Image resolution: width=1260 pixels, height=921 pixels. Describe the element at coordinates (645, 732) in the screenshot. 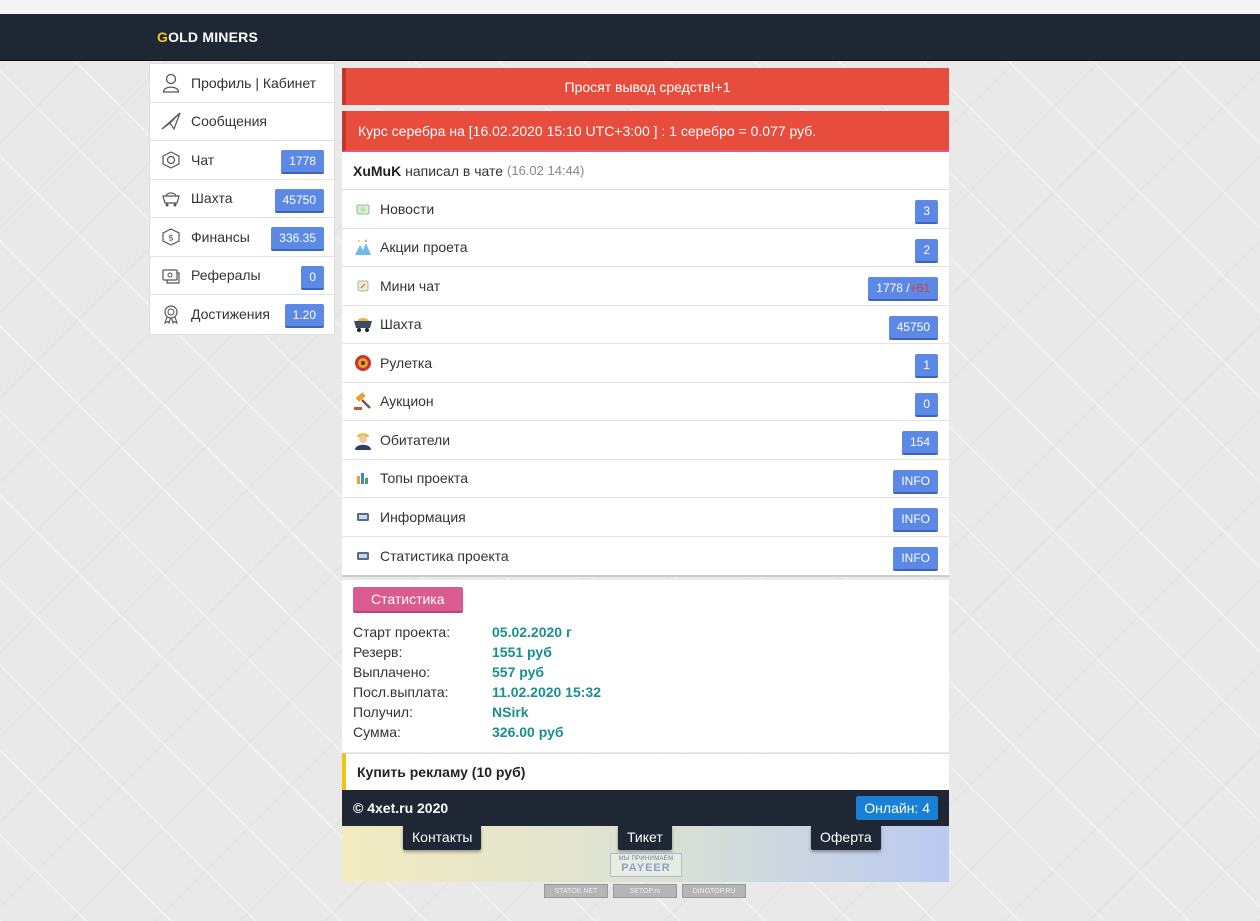

I see `stat-row: Сумма: 326.00 руб` at that location.